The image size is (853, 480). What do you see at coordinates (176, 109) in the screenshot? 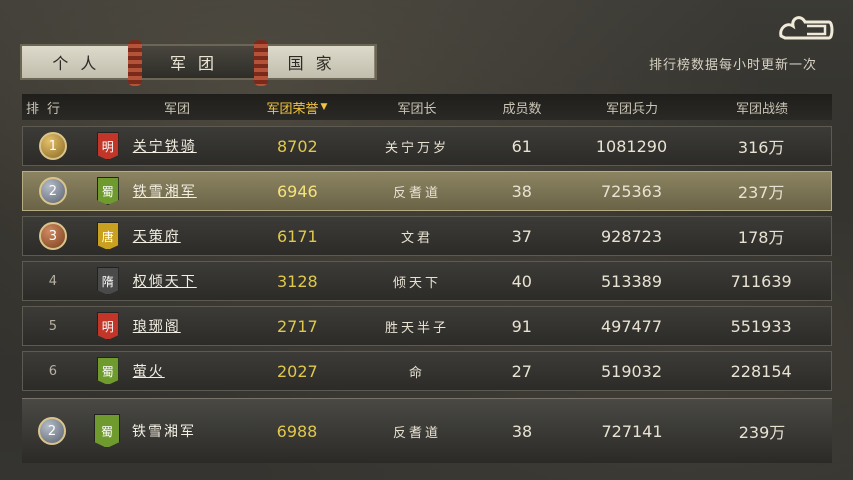
I see `header-legion: 军团` at bounding box center [176, 109].